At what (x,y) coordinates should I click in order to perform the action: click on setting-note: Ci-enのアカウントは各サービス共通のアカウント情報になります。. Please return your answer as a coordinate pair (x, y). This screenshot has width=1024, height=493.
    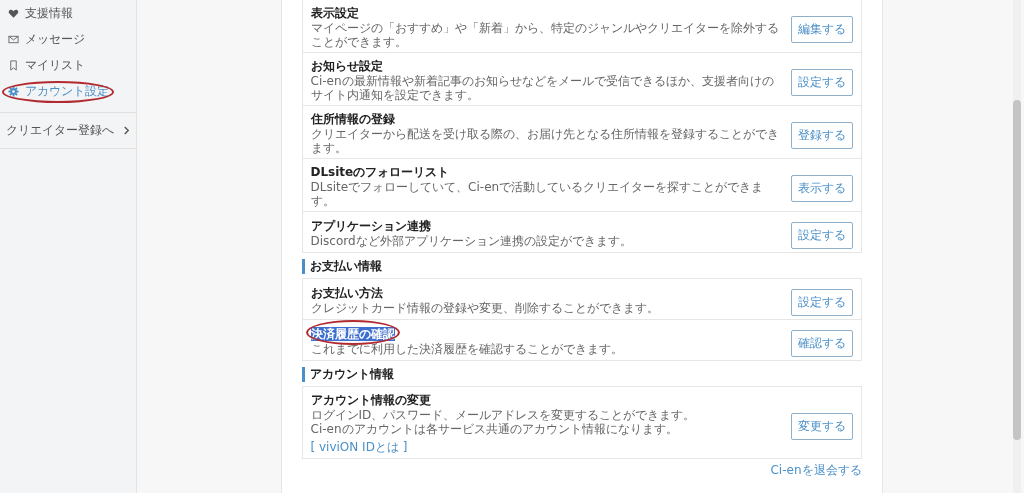
    Looking at the image, I should click on (494, 429).